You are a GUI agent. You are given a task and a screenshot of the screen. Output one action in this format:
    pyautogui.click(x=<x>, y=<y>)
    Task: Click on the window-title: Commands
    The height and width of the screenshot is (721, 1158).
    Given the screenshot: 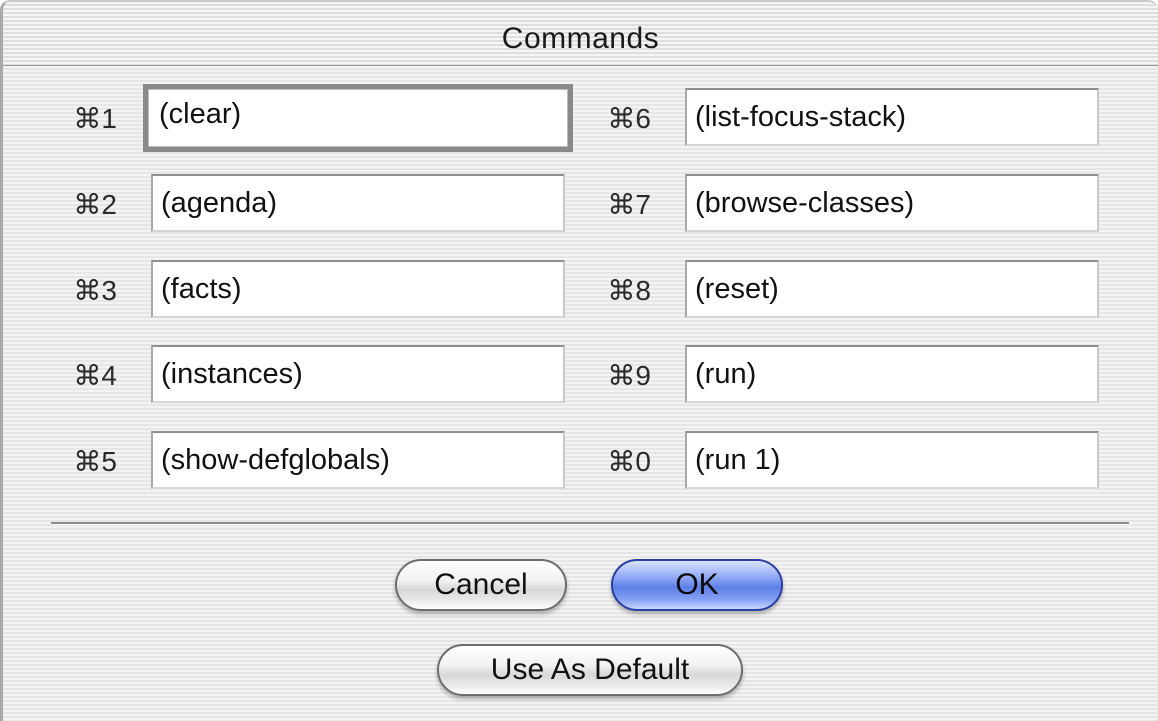 What is the action you would take?
    pyautogui.click(x=580, y=38)
    